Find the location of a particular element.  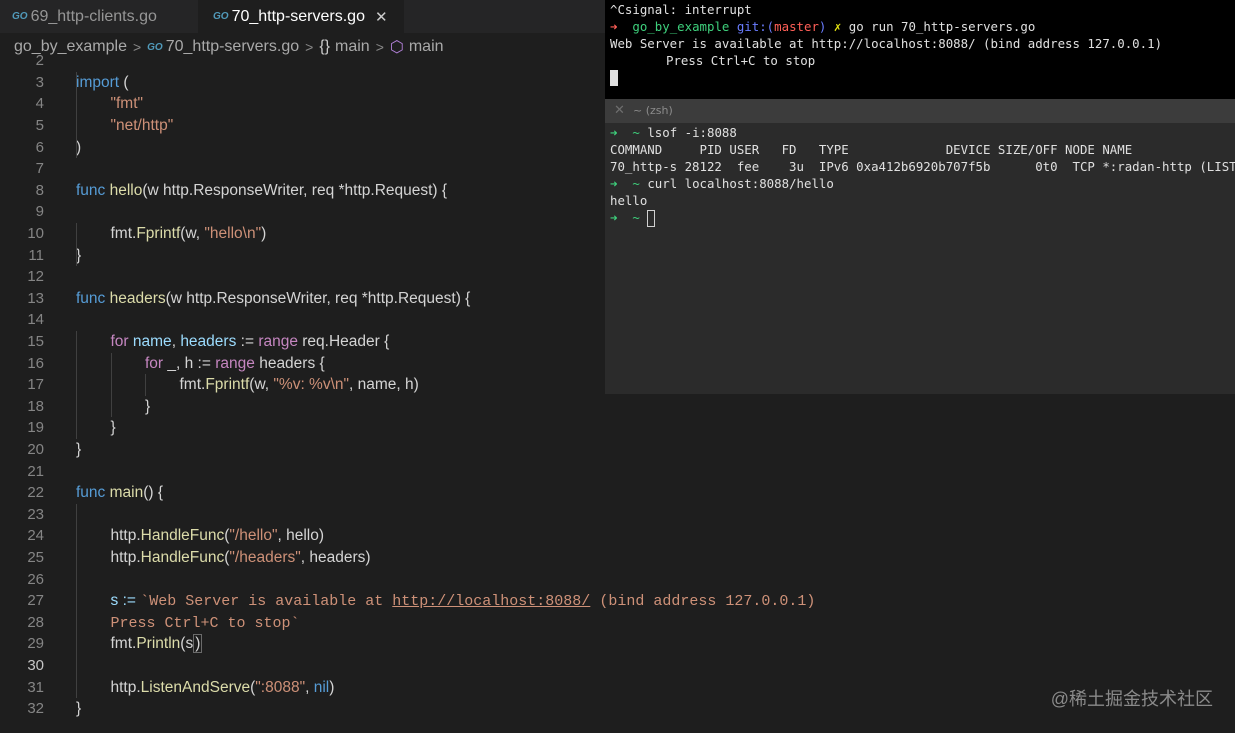

code-line: 7 is located at coordinates (300, 169).